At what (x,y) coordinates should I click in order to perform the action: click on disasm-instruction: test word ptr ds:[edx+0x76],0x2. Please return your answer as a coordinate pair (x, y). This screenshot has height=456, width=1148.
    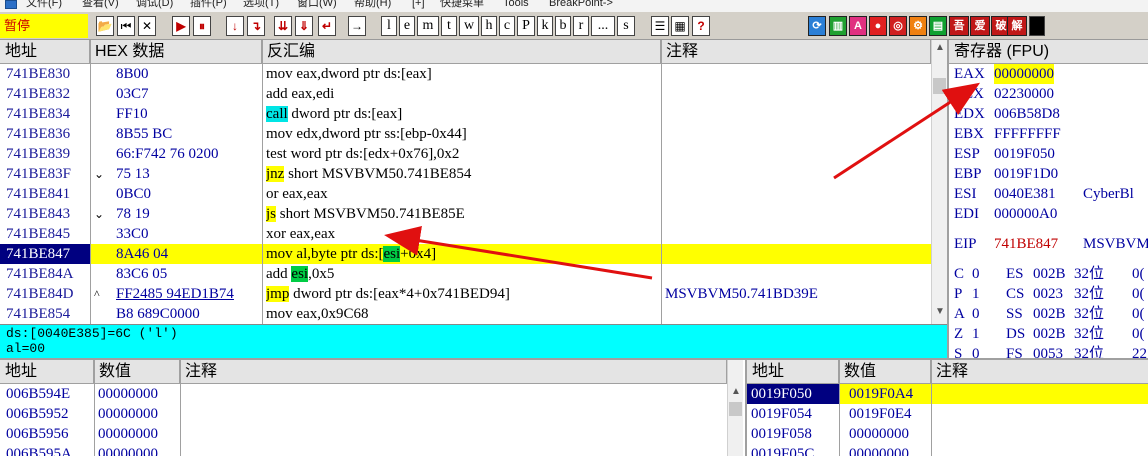
    Looking at the image, I should click on (463, 154).